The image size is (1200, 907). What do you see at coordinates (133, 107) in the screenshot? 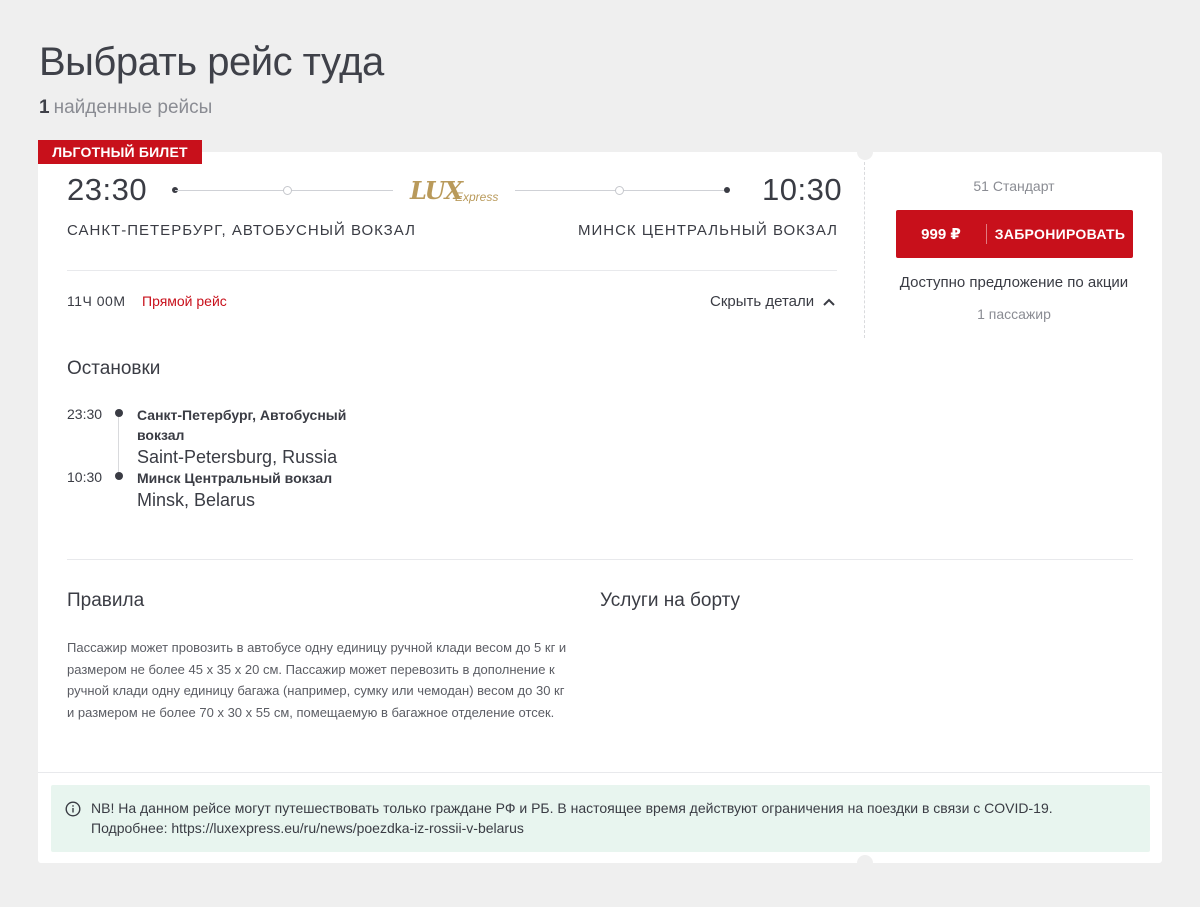
I see `results-label: найденные рейсы` at bounding box center [133, 107].